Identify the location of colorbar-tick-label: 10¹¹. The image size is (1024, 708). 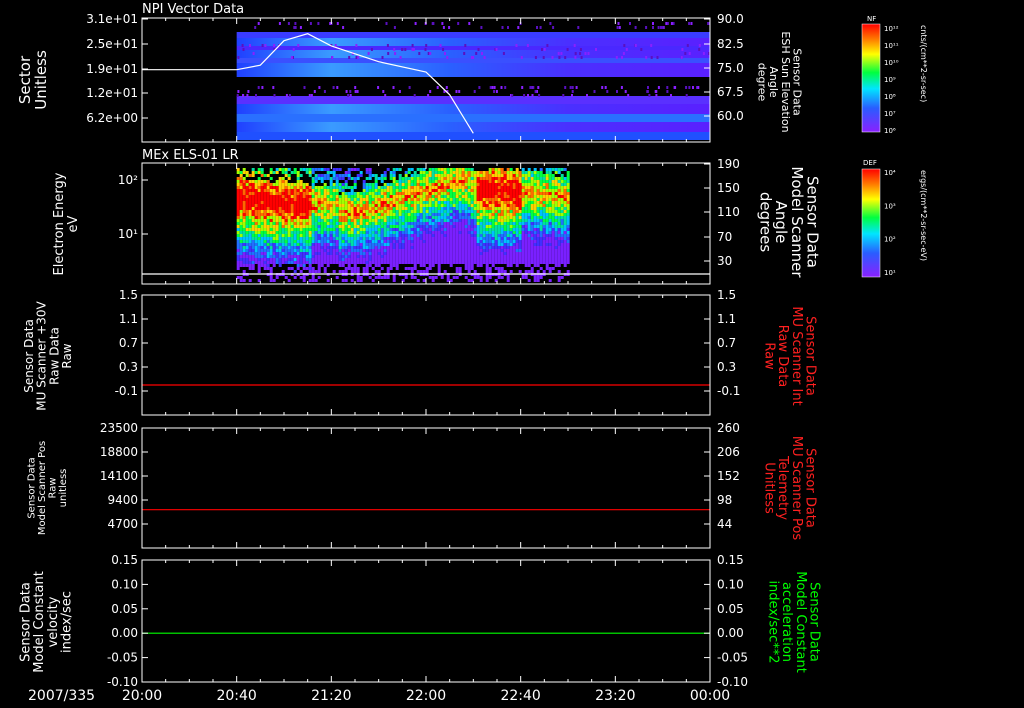
(891, 46).